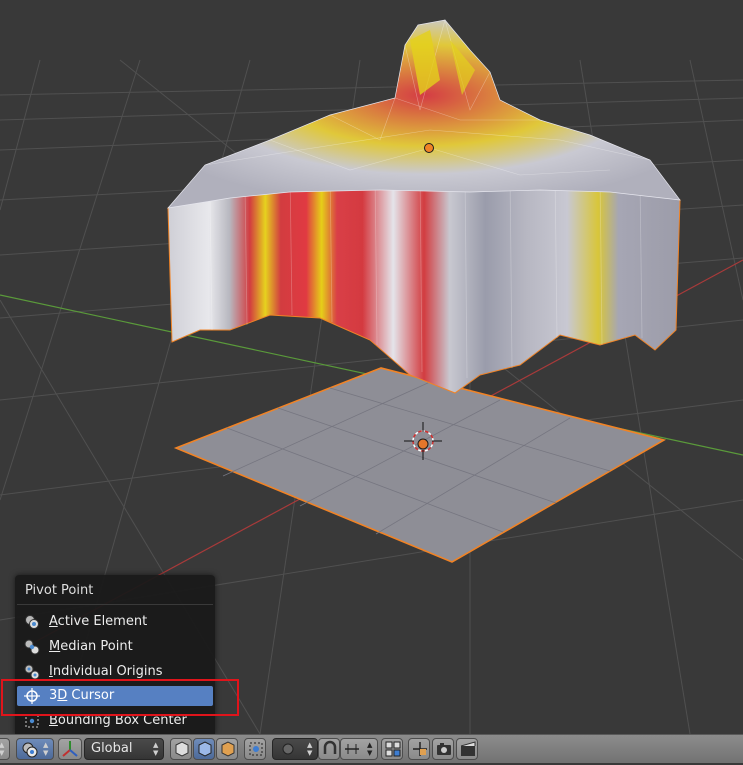 This screenshot has height=765, width=743. I want to click on median-point-icon, so click(32, 647).